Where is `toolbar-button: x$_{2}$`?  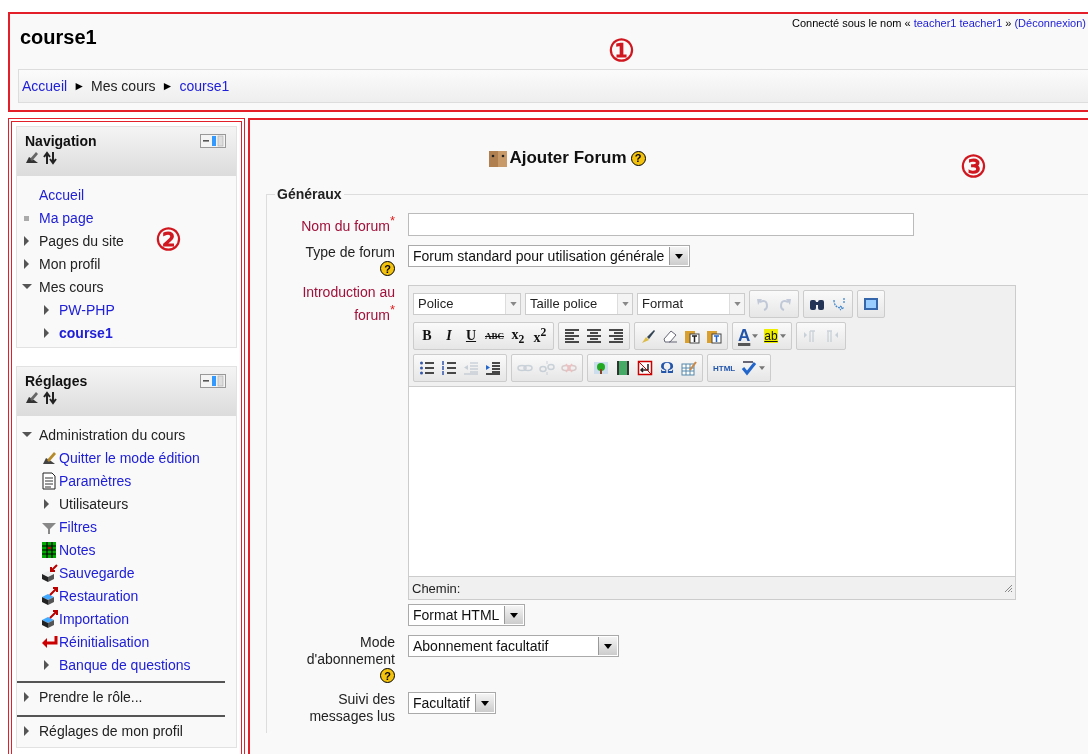 toolbar-button: x$_{2}$ is located at coordinates (518, 336).